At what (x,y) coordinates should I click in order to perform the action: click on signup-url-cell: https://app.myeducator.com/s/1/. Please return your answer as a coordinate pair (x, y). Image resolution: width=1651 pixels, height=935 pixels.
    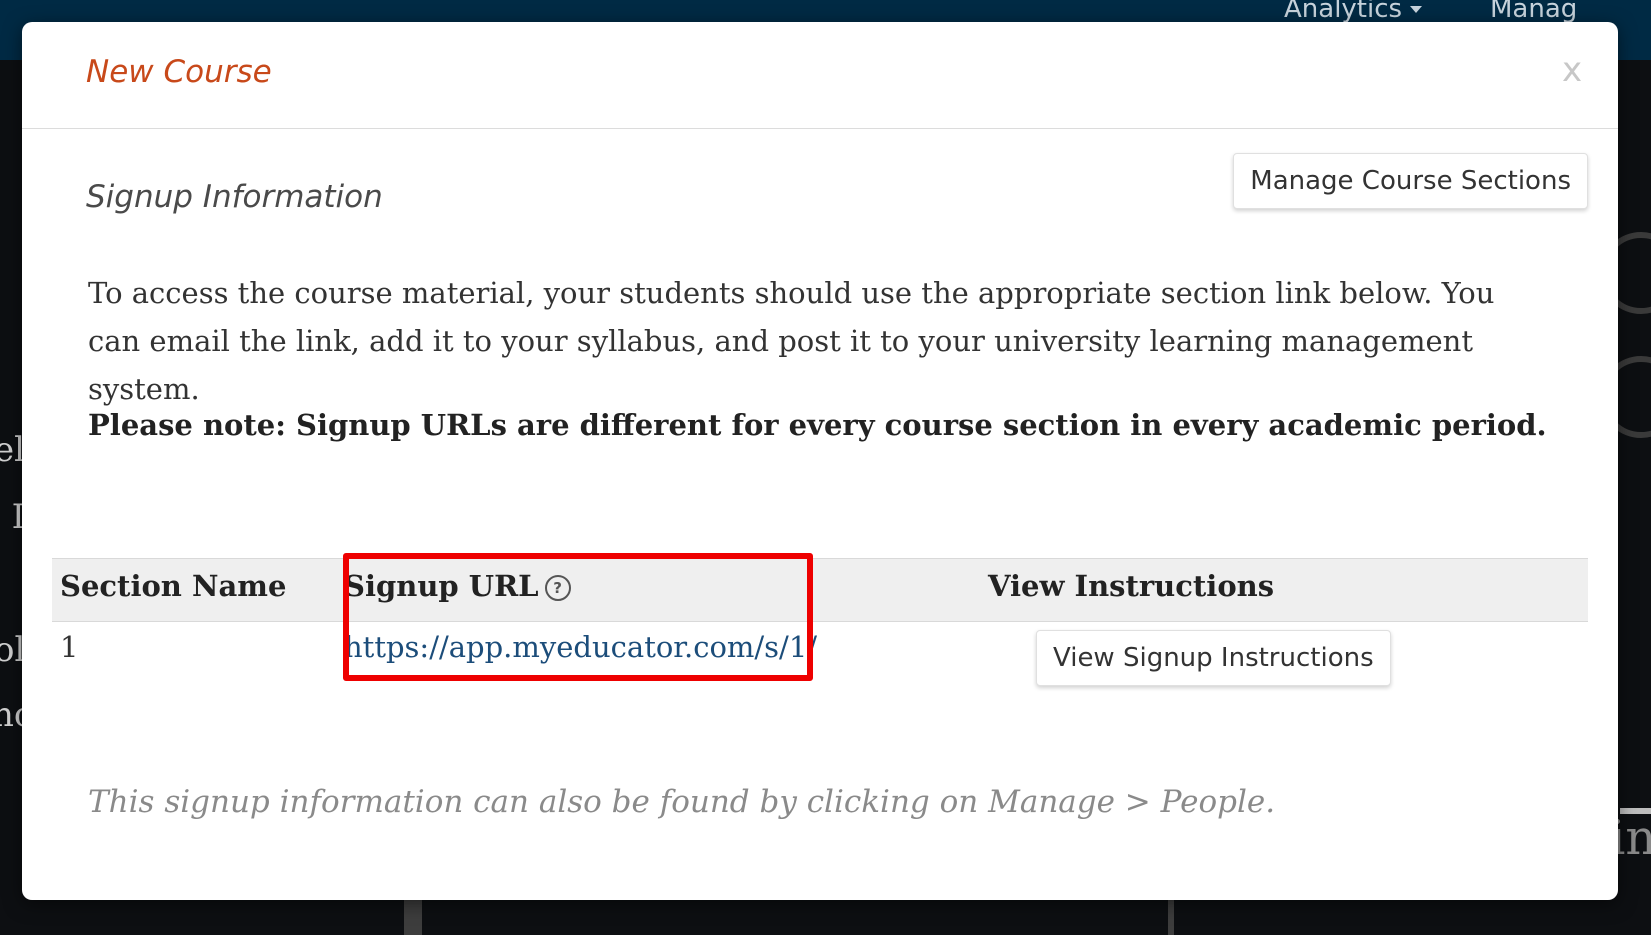
    Looking at the image, I should click on (580, 647).